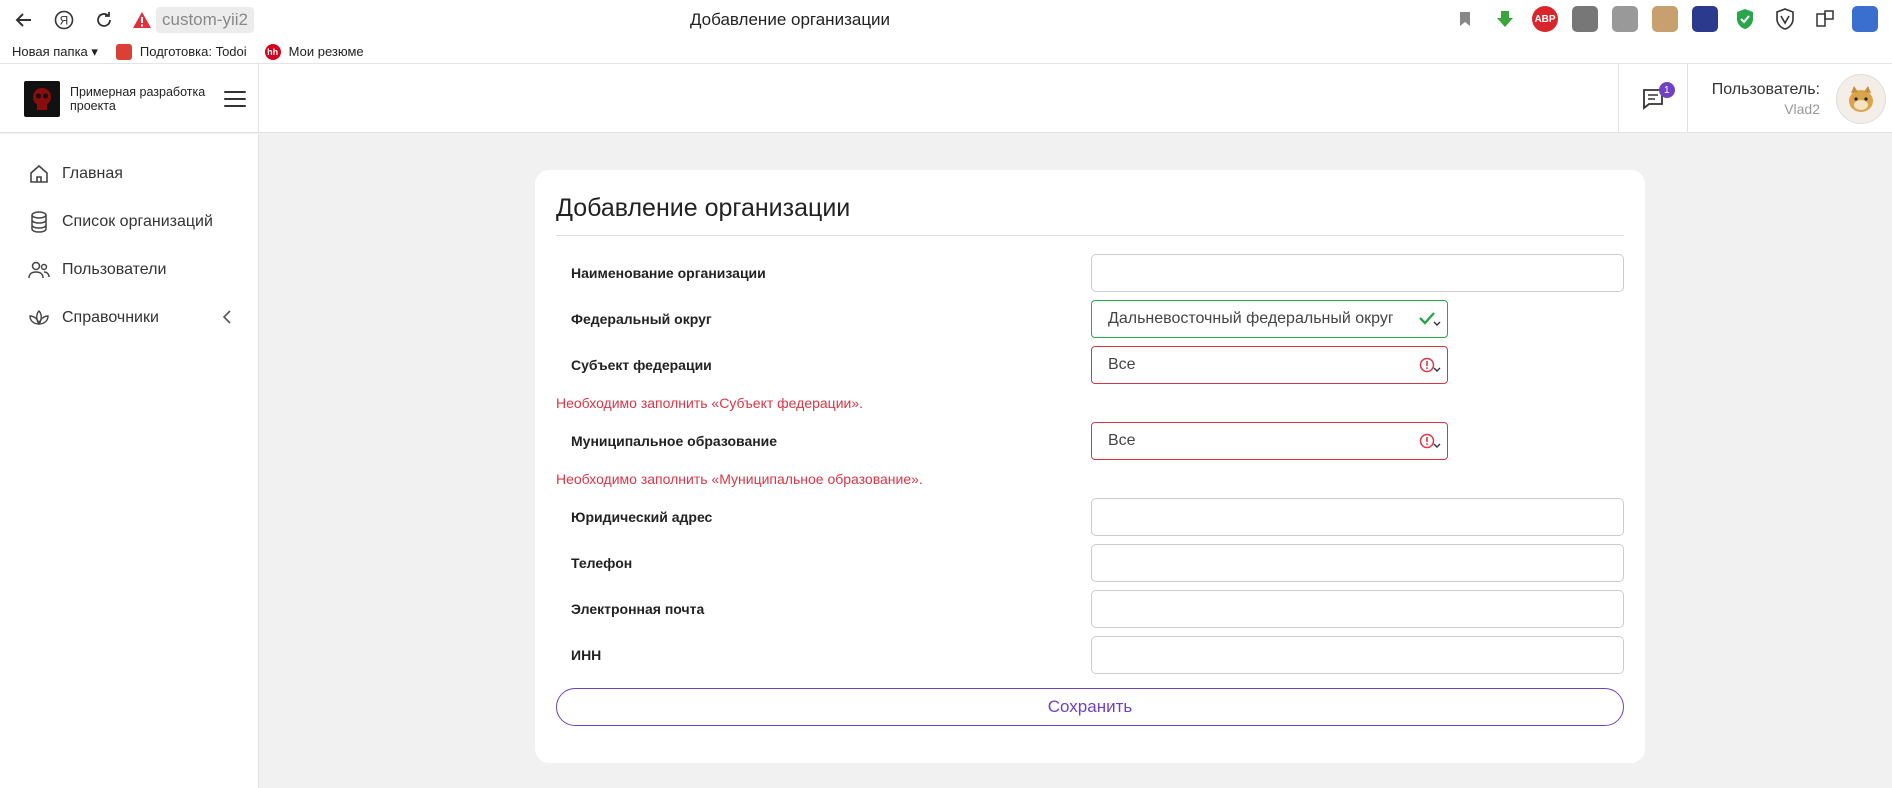 The height and width of the screenshot is (788, 1892). I want to click on user-name: Vlad2, so click(1802, 108).